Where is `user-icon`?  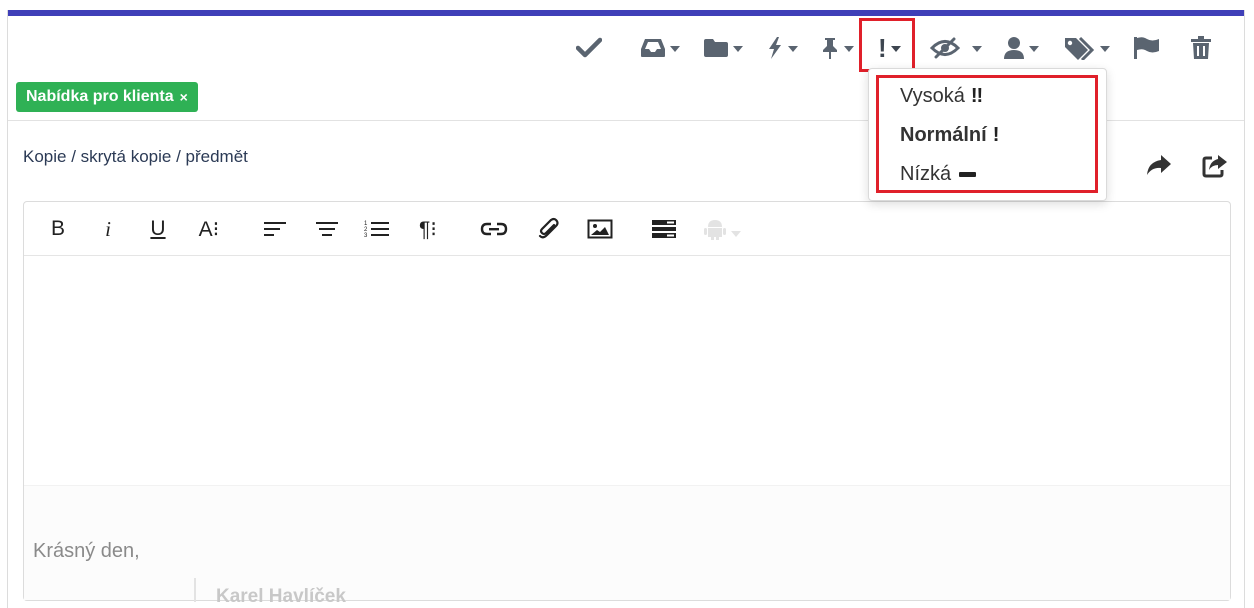
user-icon is located at coordinates (1014, 48).